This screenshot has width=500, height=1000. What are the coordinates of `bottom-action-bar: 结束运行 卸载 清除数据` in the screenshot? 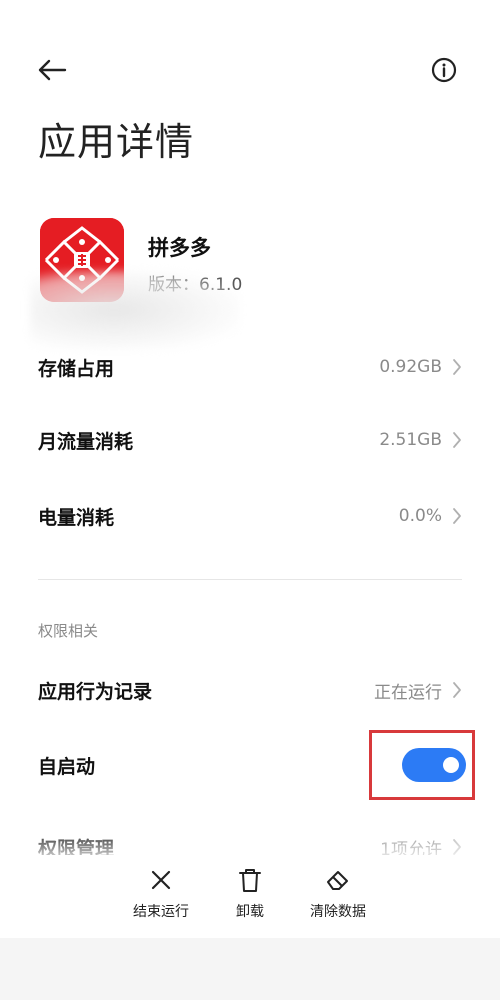 It's located at (250, 892).